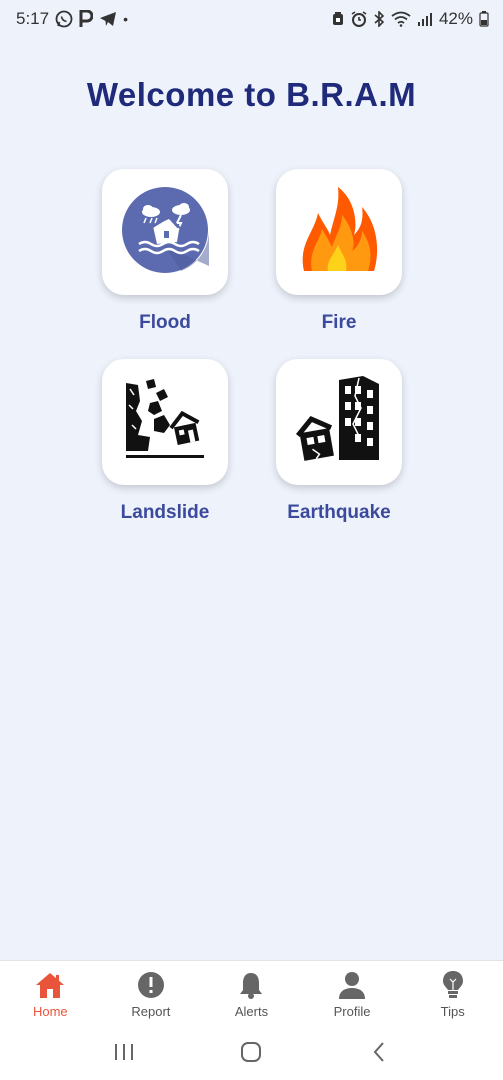 The height and width of the screenshot is (1080, 503). Describe the element at coordinates (165, 513) in the screenshot. I see `landslide-label: Landslide` at that location.